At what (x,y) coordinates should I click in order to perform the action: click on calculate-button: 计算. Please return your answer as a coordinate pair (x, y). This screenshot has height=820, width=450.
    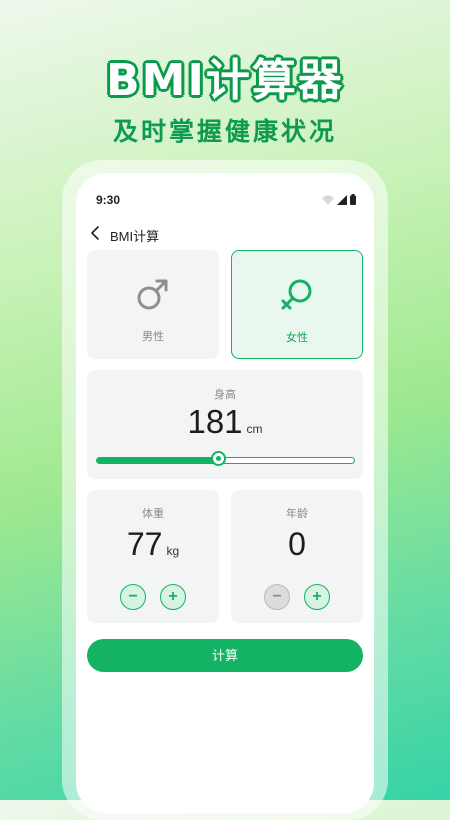
    Looking at the image, I should click on (225, 655).